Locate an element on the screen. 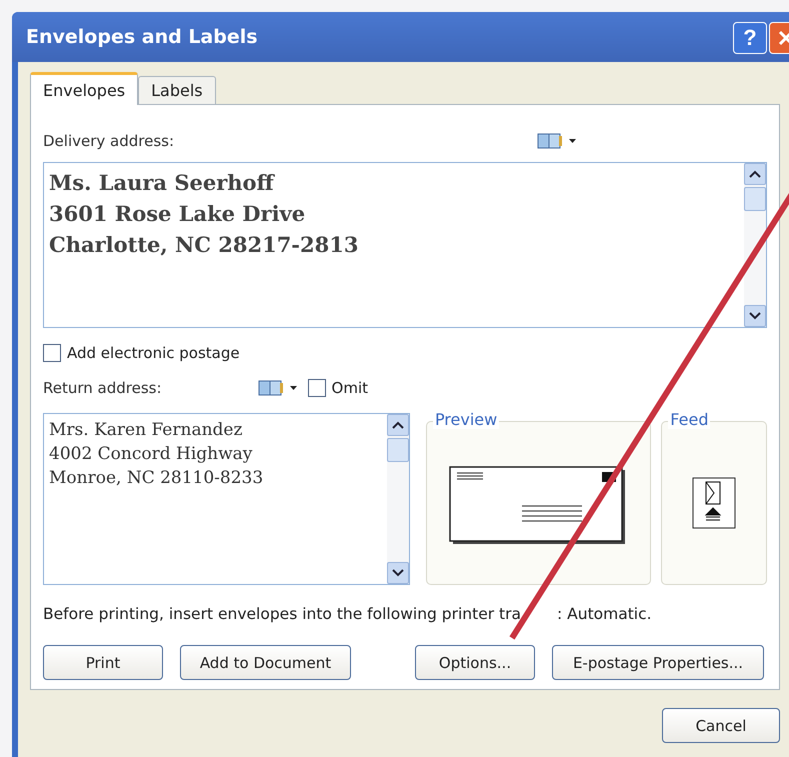 Image resolution: width=789 pixels, height=757 pixels. envelope-feed-icon is located at coordinates (714, 503).